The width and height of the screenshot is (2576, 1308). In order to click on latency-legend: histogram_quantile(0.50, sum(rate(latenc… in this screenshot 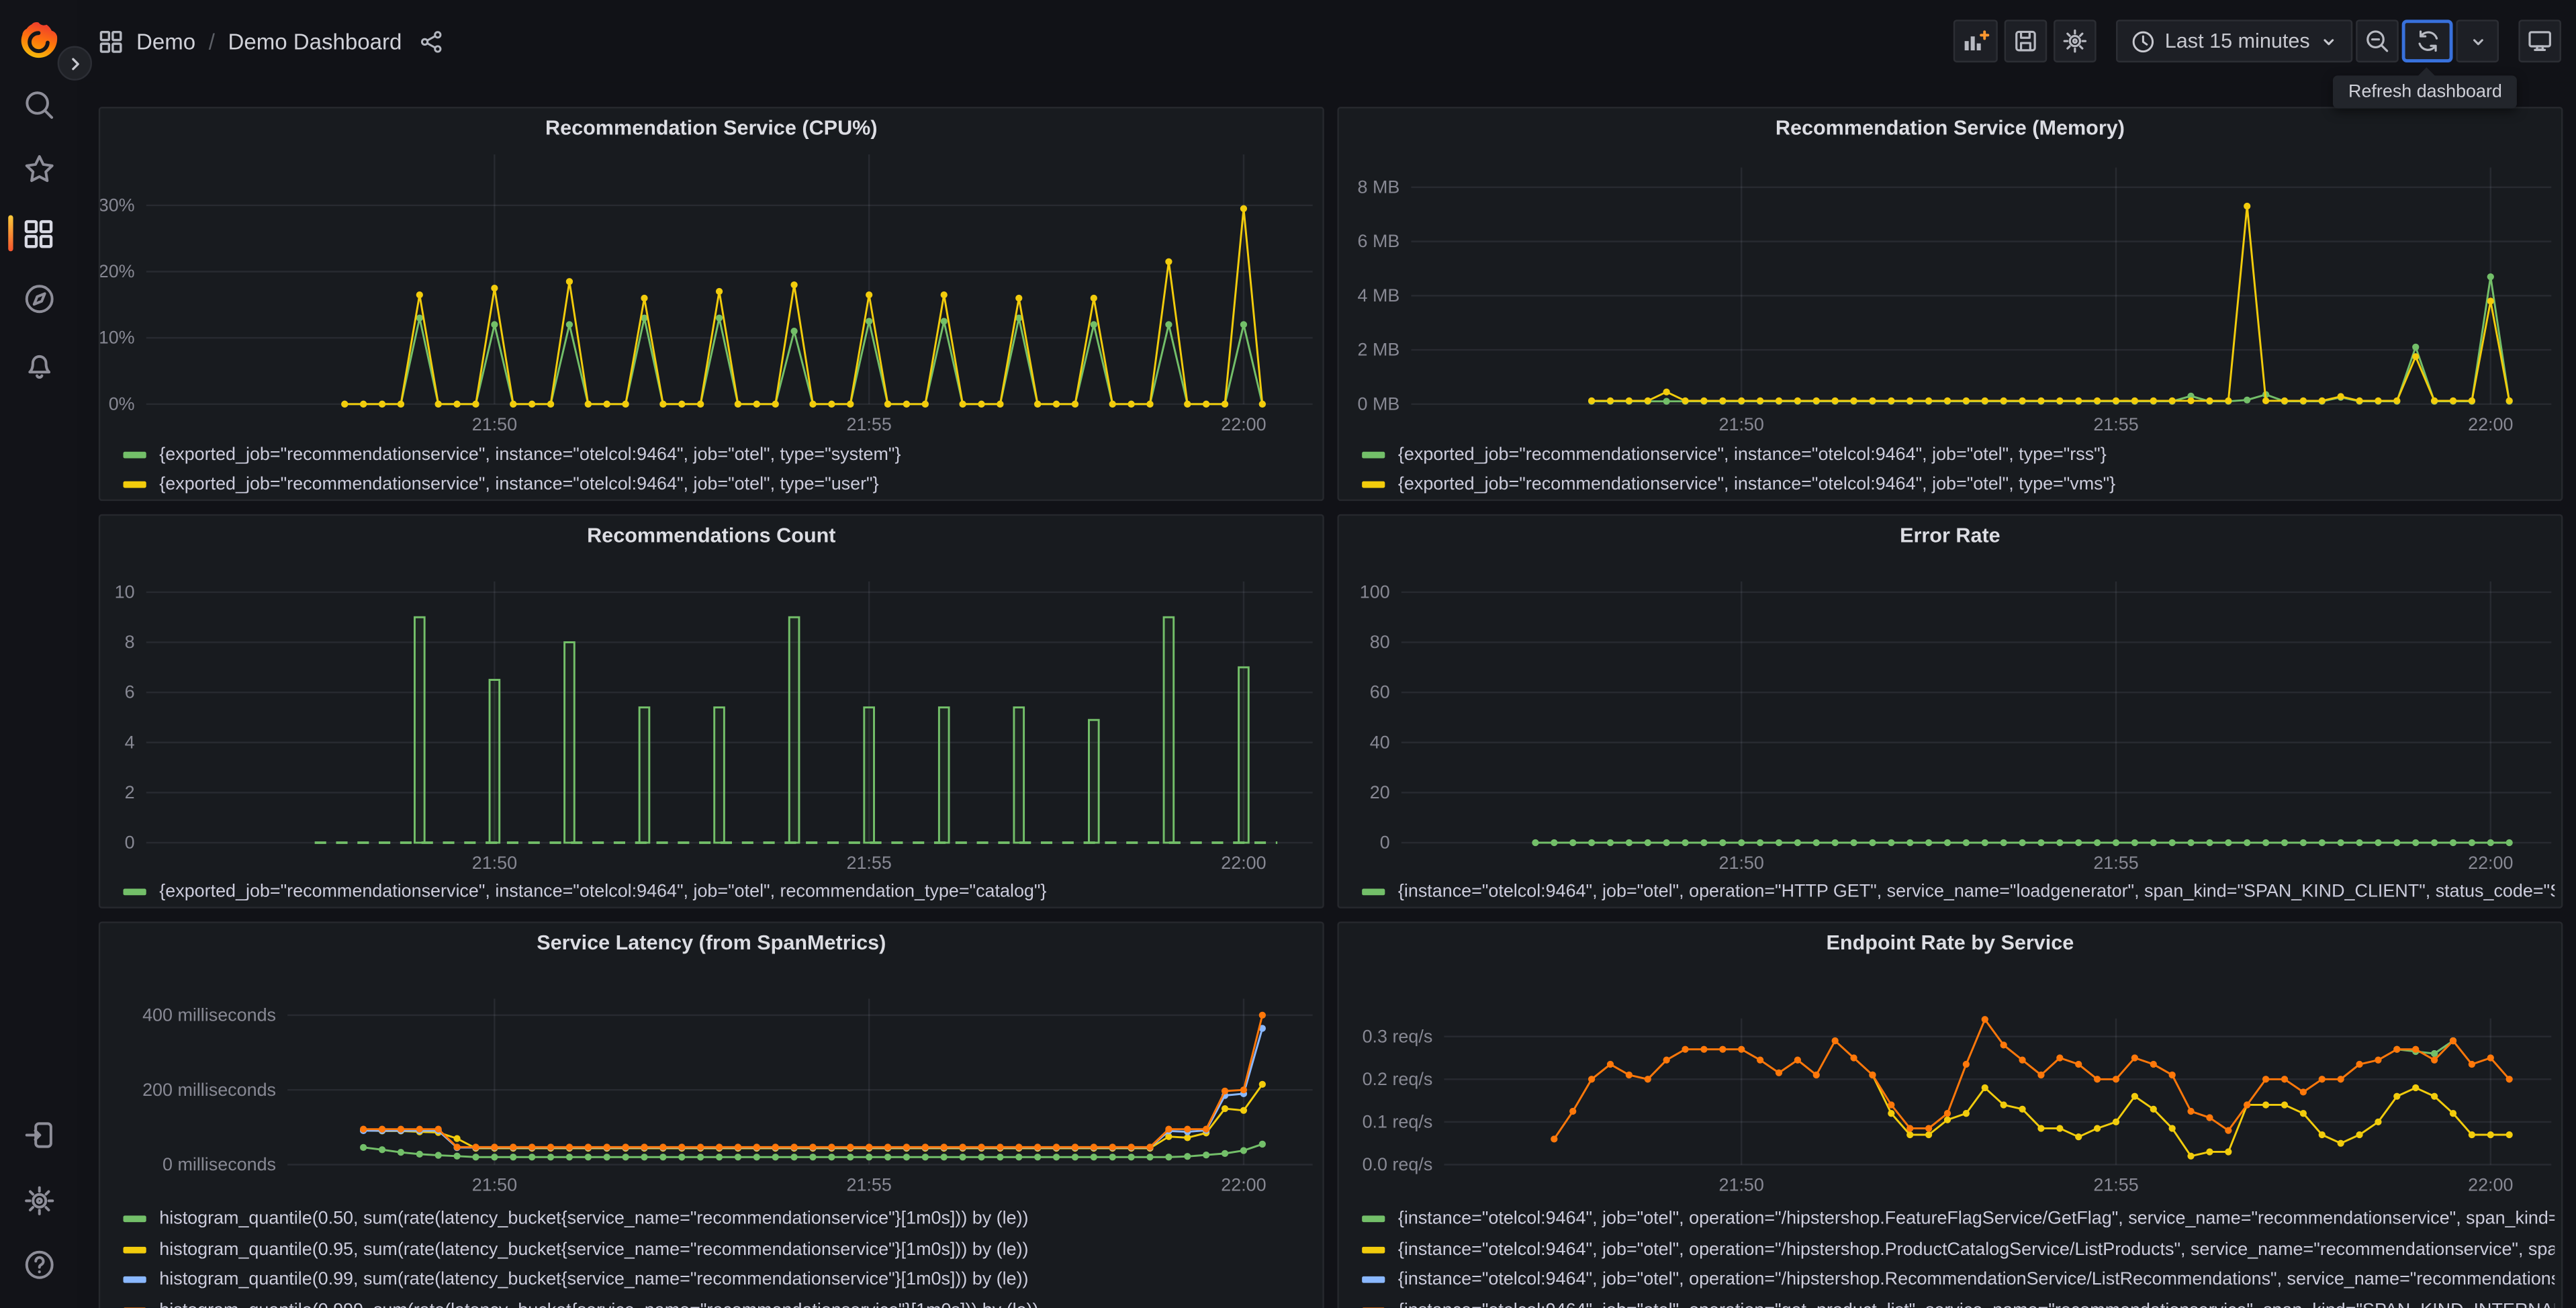, I will do `click(719, 1256)`.